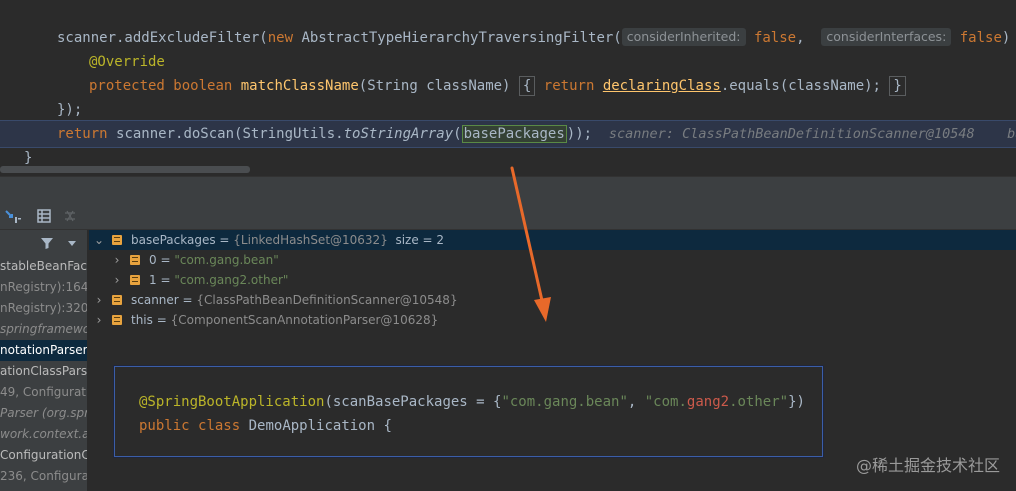 Image resolution: width=1016 pixels, height=491 pixels. I want to click on step-out-icon, so click(13, 216).